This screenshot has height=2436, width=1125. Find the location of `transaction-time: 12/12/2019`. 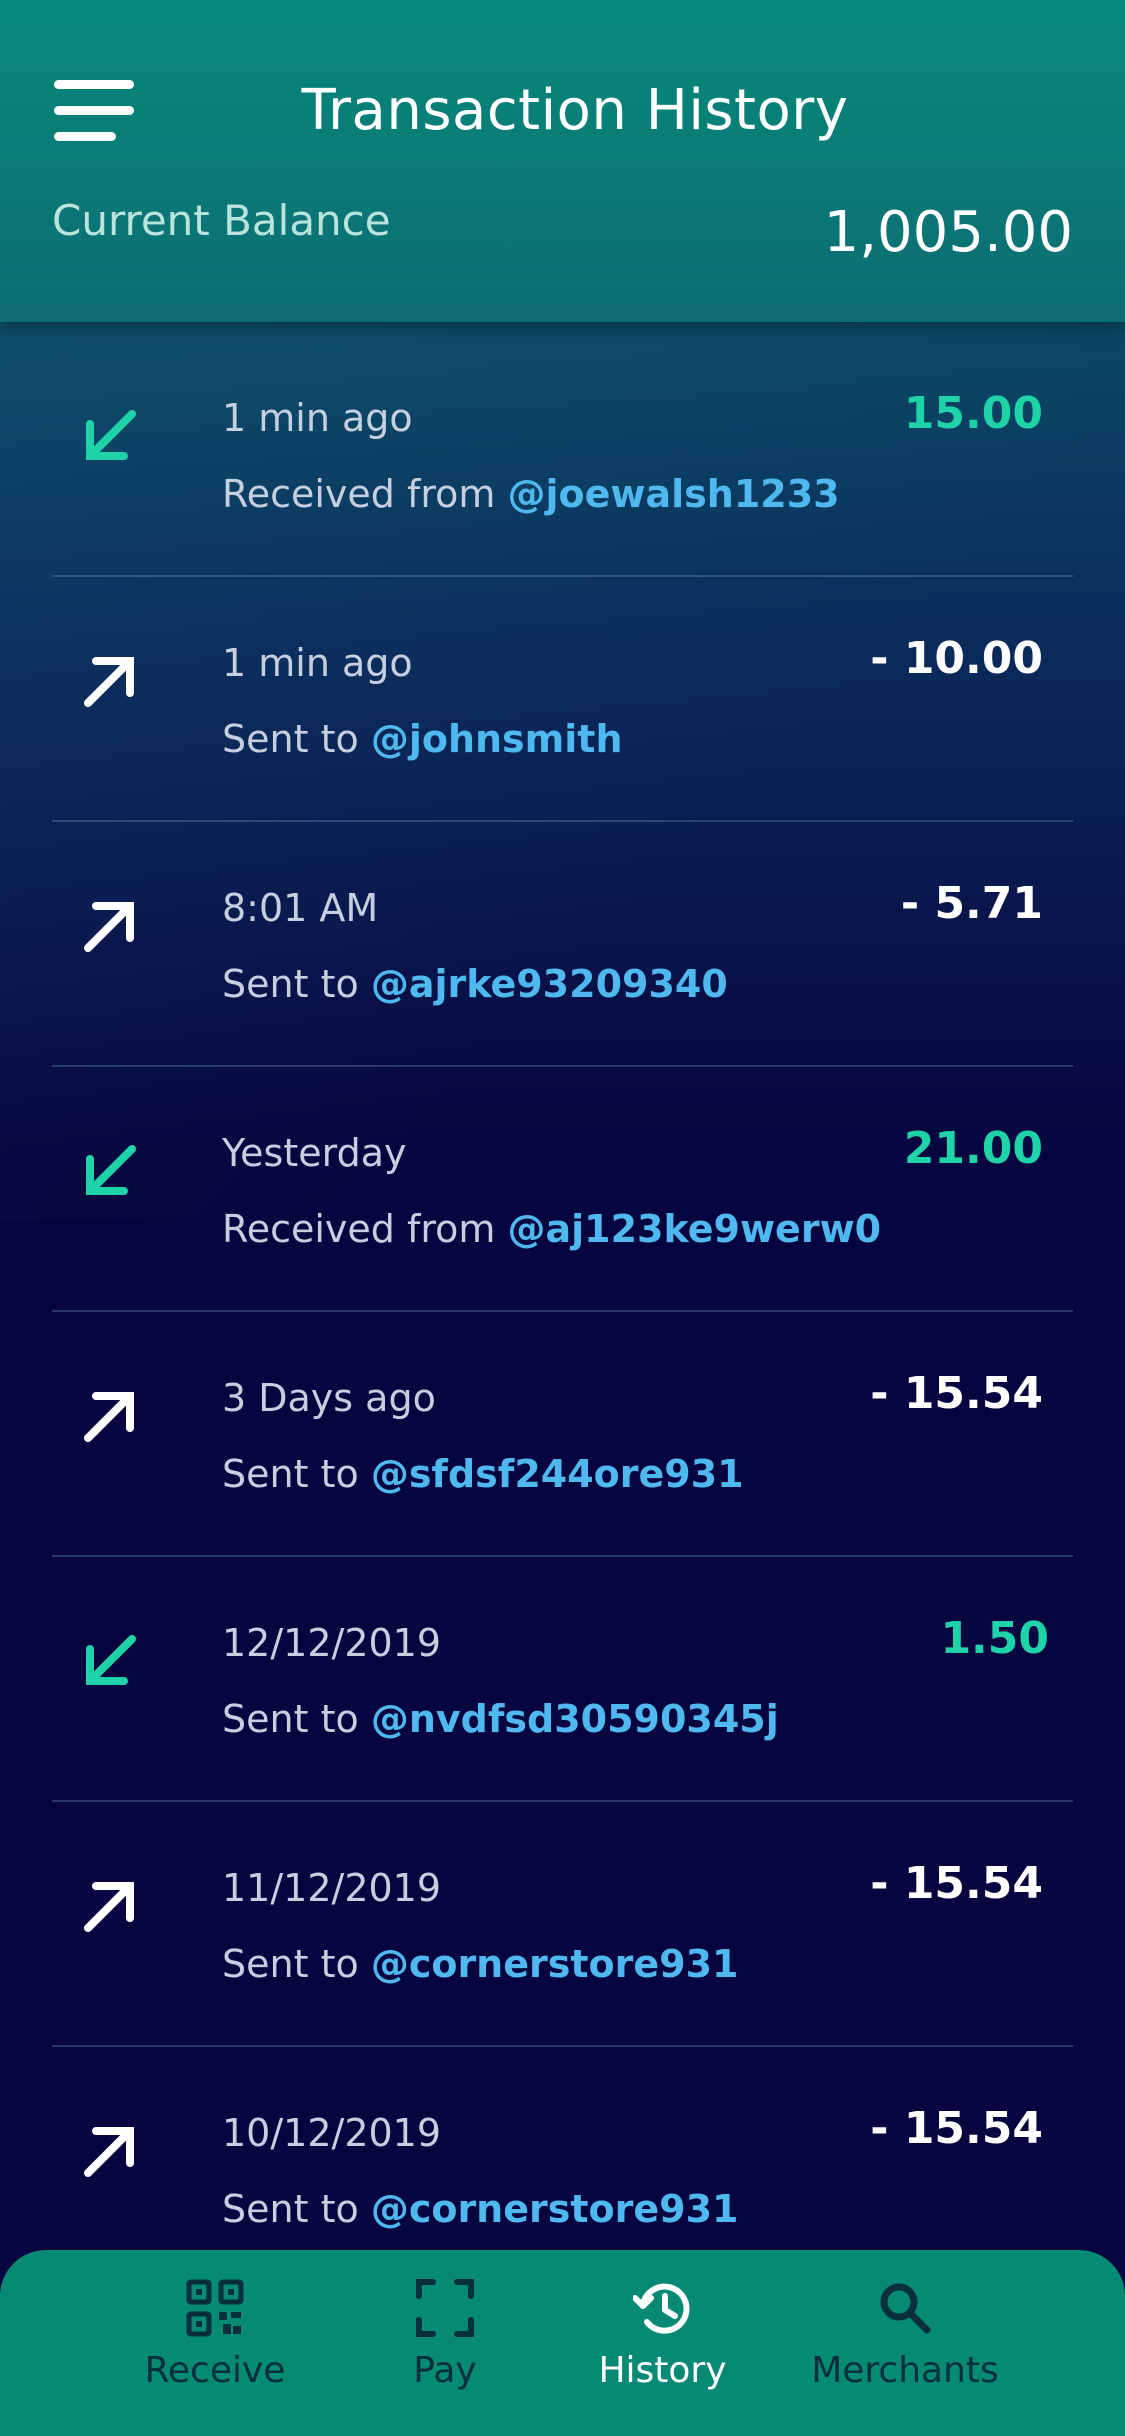

transaction-time: 12/12/2019 is located at coordinates (332, 1643).